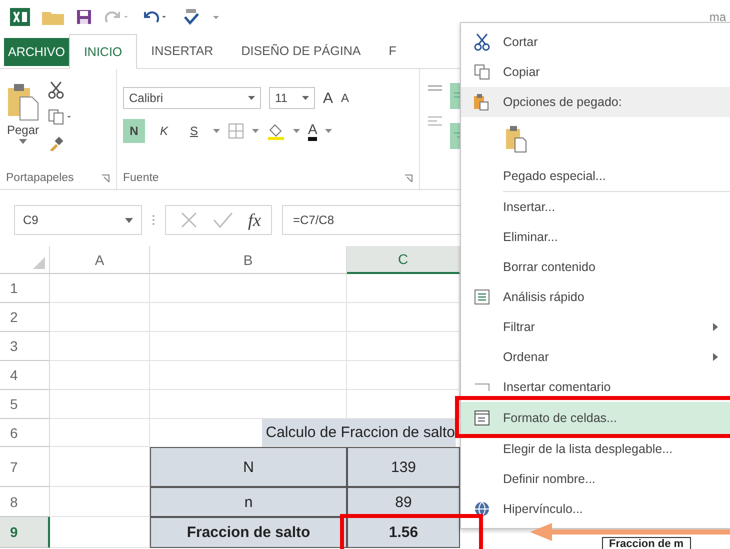 The image size is (730, 549). I want to click on menu-item: Filtrar, so click(595, 327).